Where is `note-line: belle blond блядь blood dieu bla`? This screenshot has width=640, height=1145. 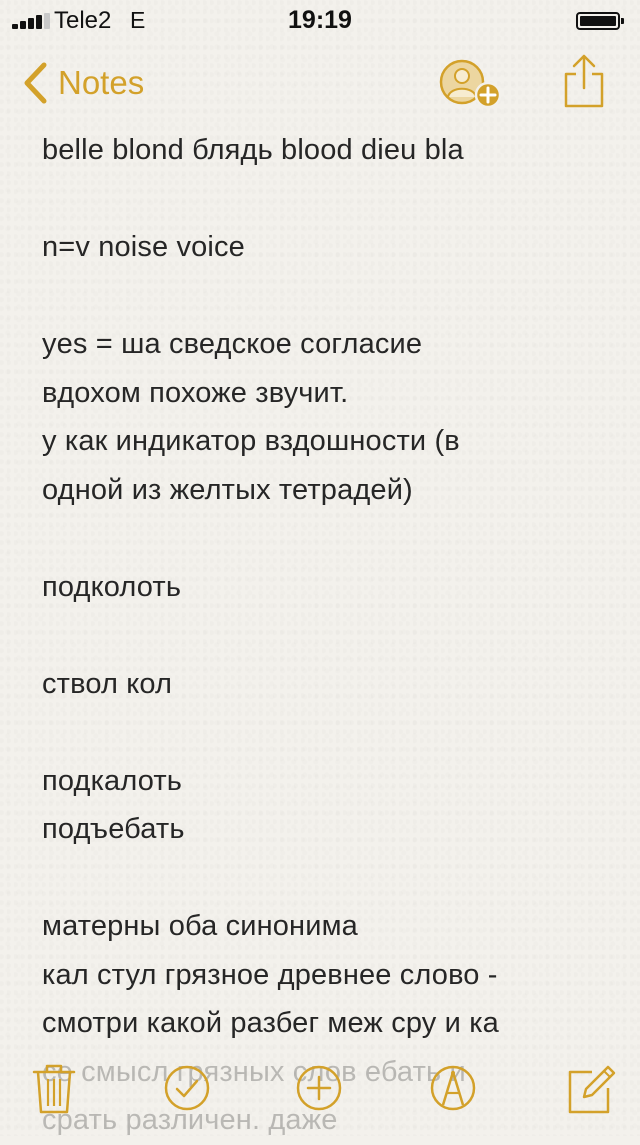
note-line: belle blond блядь blood dieu bla is located at coordinates (253, 150).